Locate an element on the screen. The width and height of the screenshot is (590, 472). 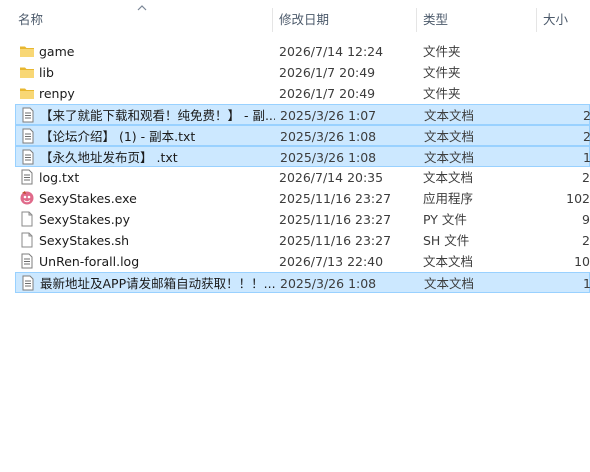
app-icon is located at coordinates (27, 198).